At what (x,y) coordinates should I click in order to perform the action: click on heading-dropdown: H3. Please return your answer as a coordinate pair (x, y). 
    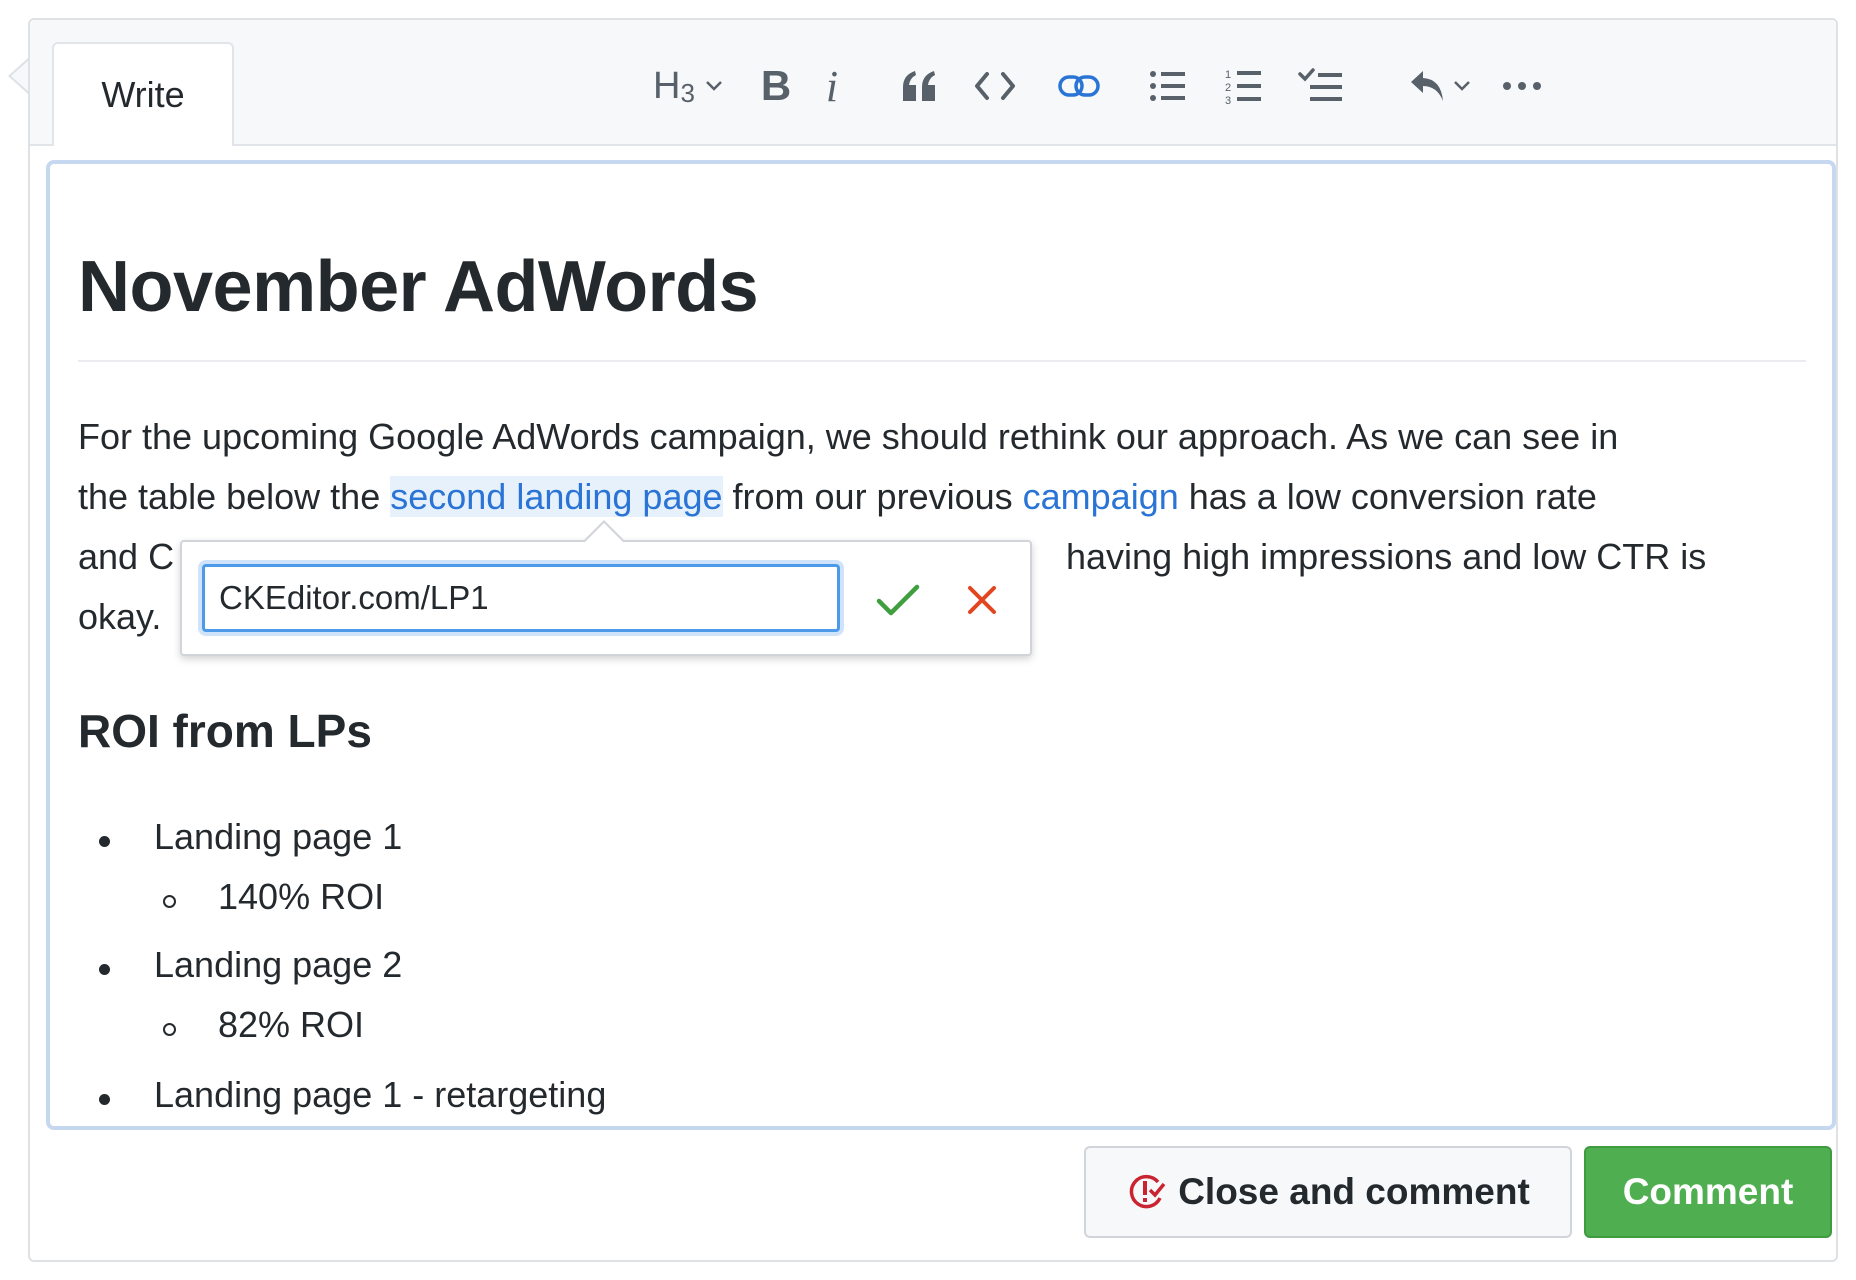
    Looking at the image, I should click on (688, 86).